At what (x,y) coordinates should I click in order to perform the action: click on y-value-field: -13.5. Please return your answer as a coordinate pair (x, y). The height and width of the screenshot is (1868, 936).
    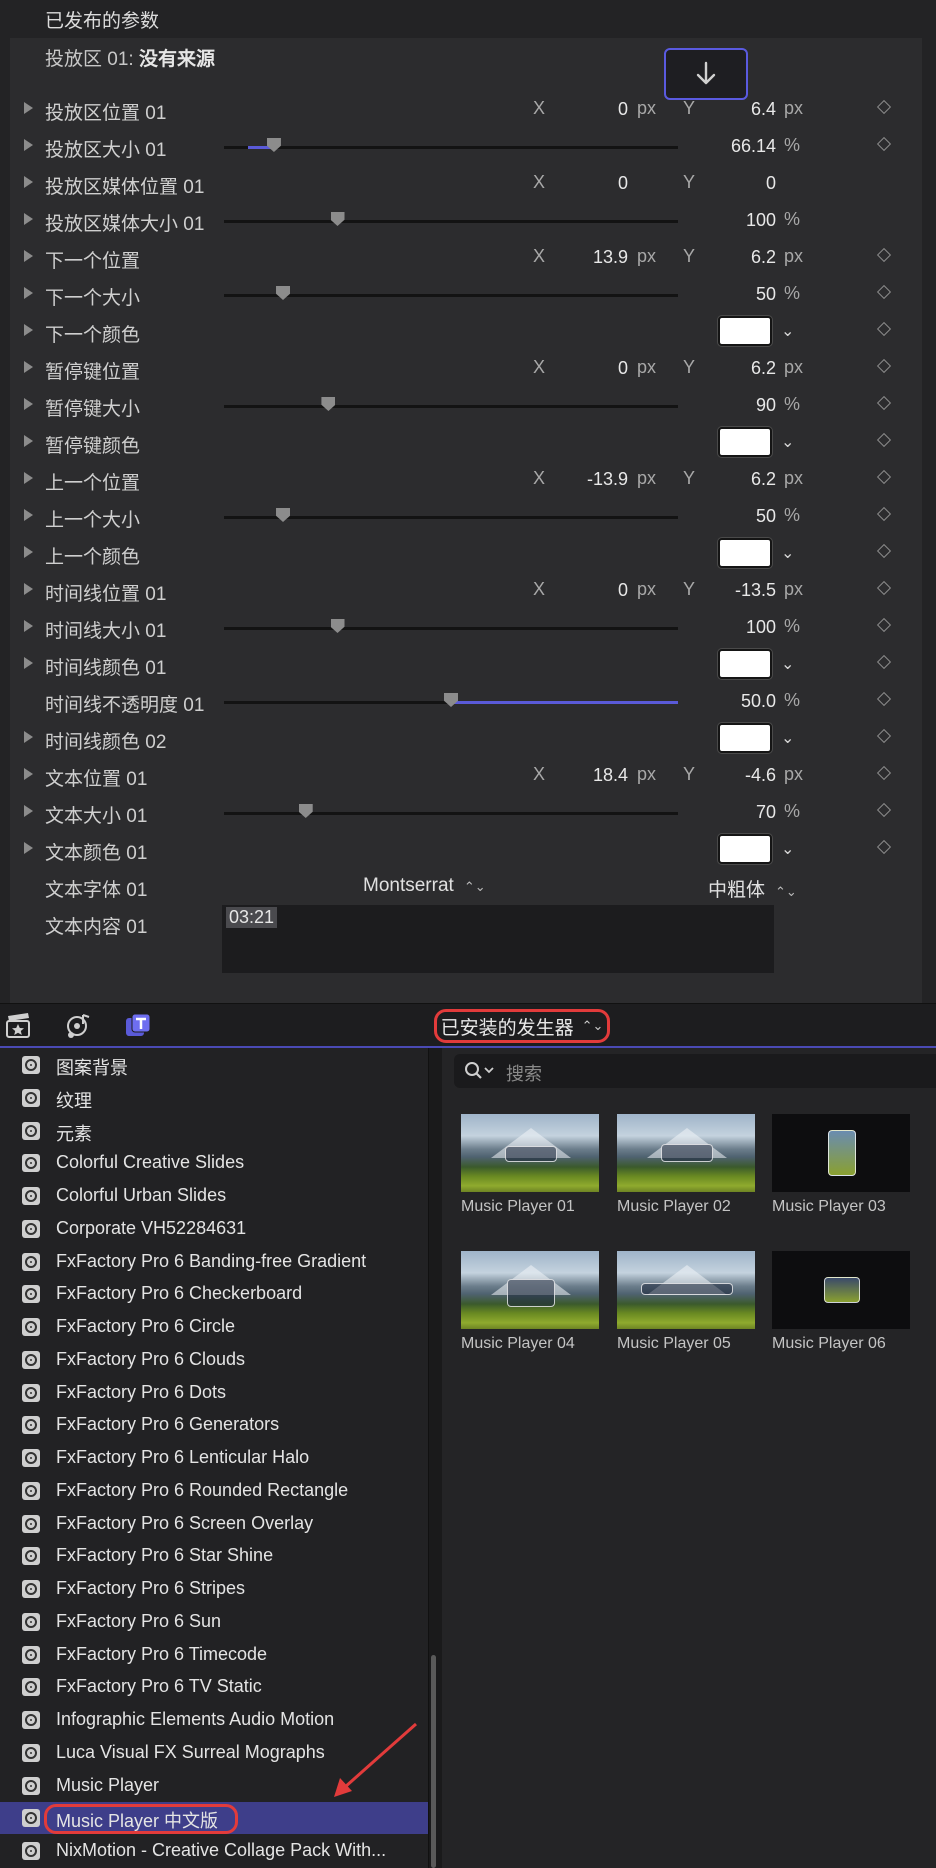
    Looking at the image, I should click on (718, 590).